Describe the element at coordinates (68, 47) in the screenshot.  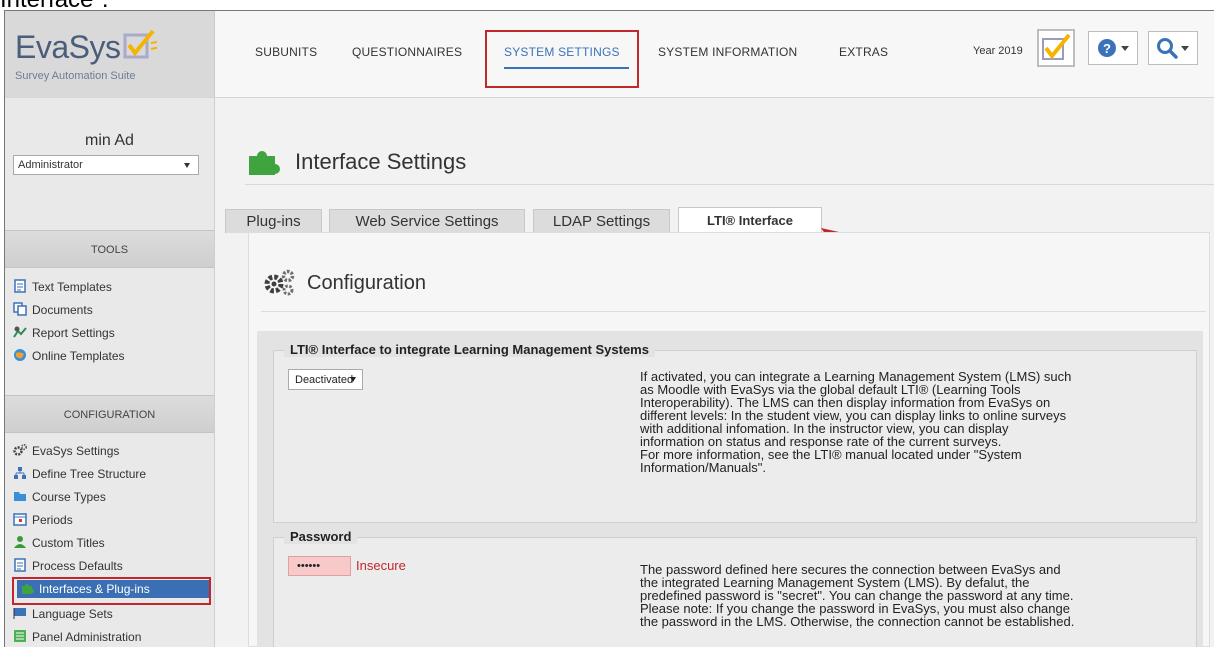
I see `logo-text: EvaSys` at that location.